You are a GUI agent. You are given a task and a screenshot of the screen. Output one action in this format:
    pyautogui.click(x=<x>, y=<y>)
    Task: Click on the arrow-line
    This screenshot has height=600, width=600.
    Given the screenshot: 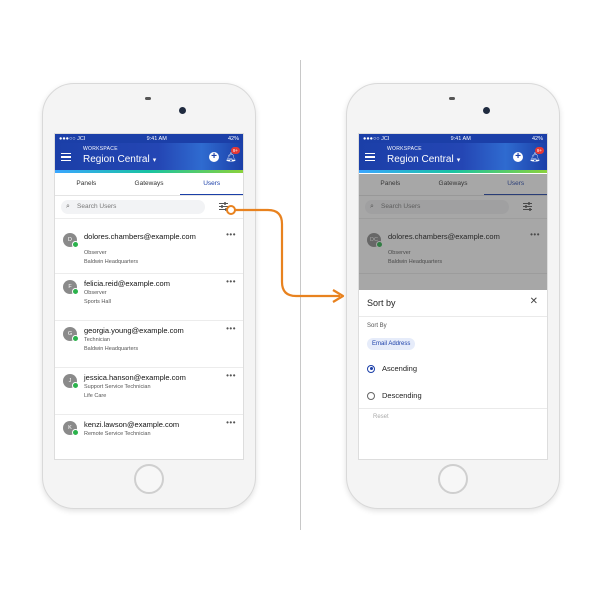 What is the action you would take?
    pyautogui.click(x=287, y=253)
    